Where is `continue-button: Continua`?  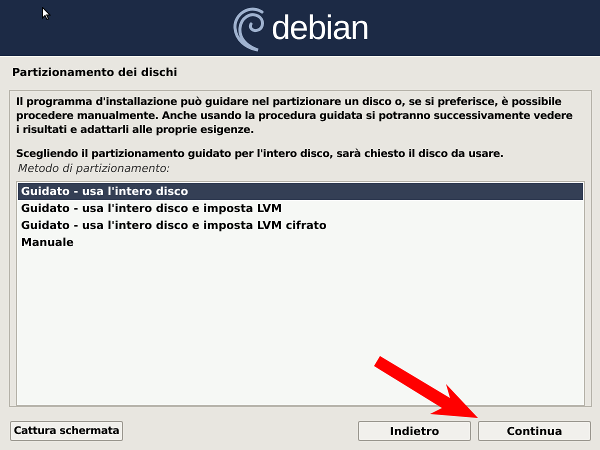
continue-button: Continua is located at coordinates (534, 431).